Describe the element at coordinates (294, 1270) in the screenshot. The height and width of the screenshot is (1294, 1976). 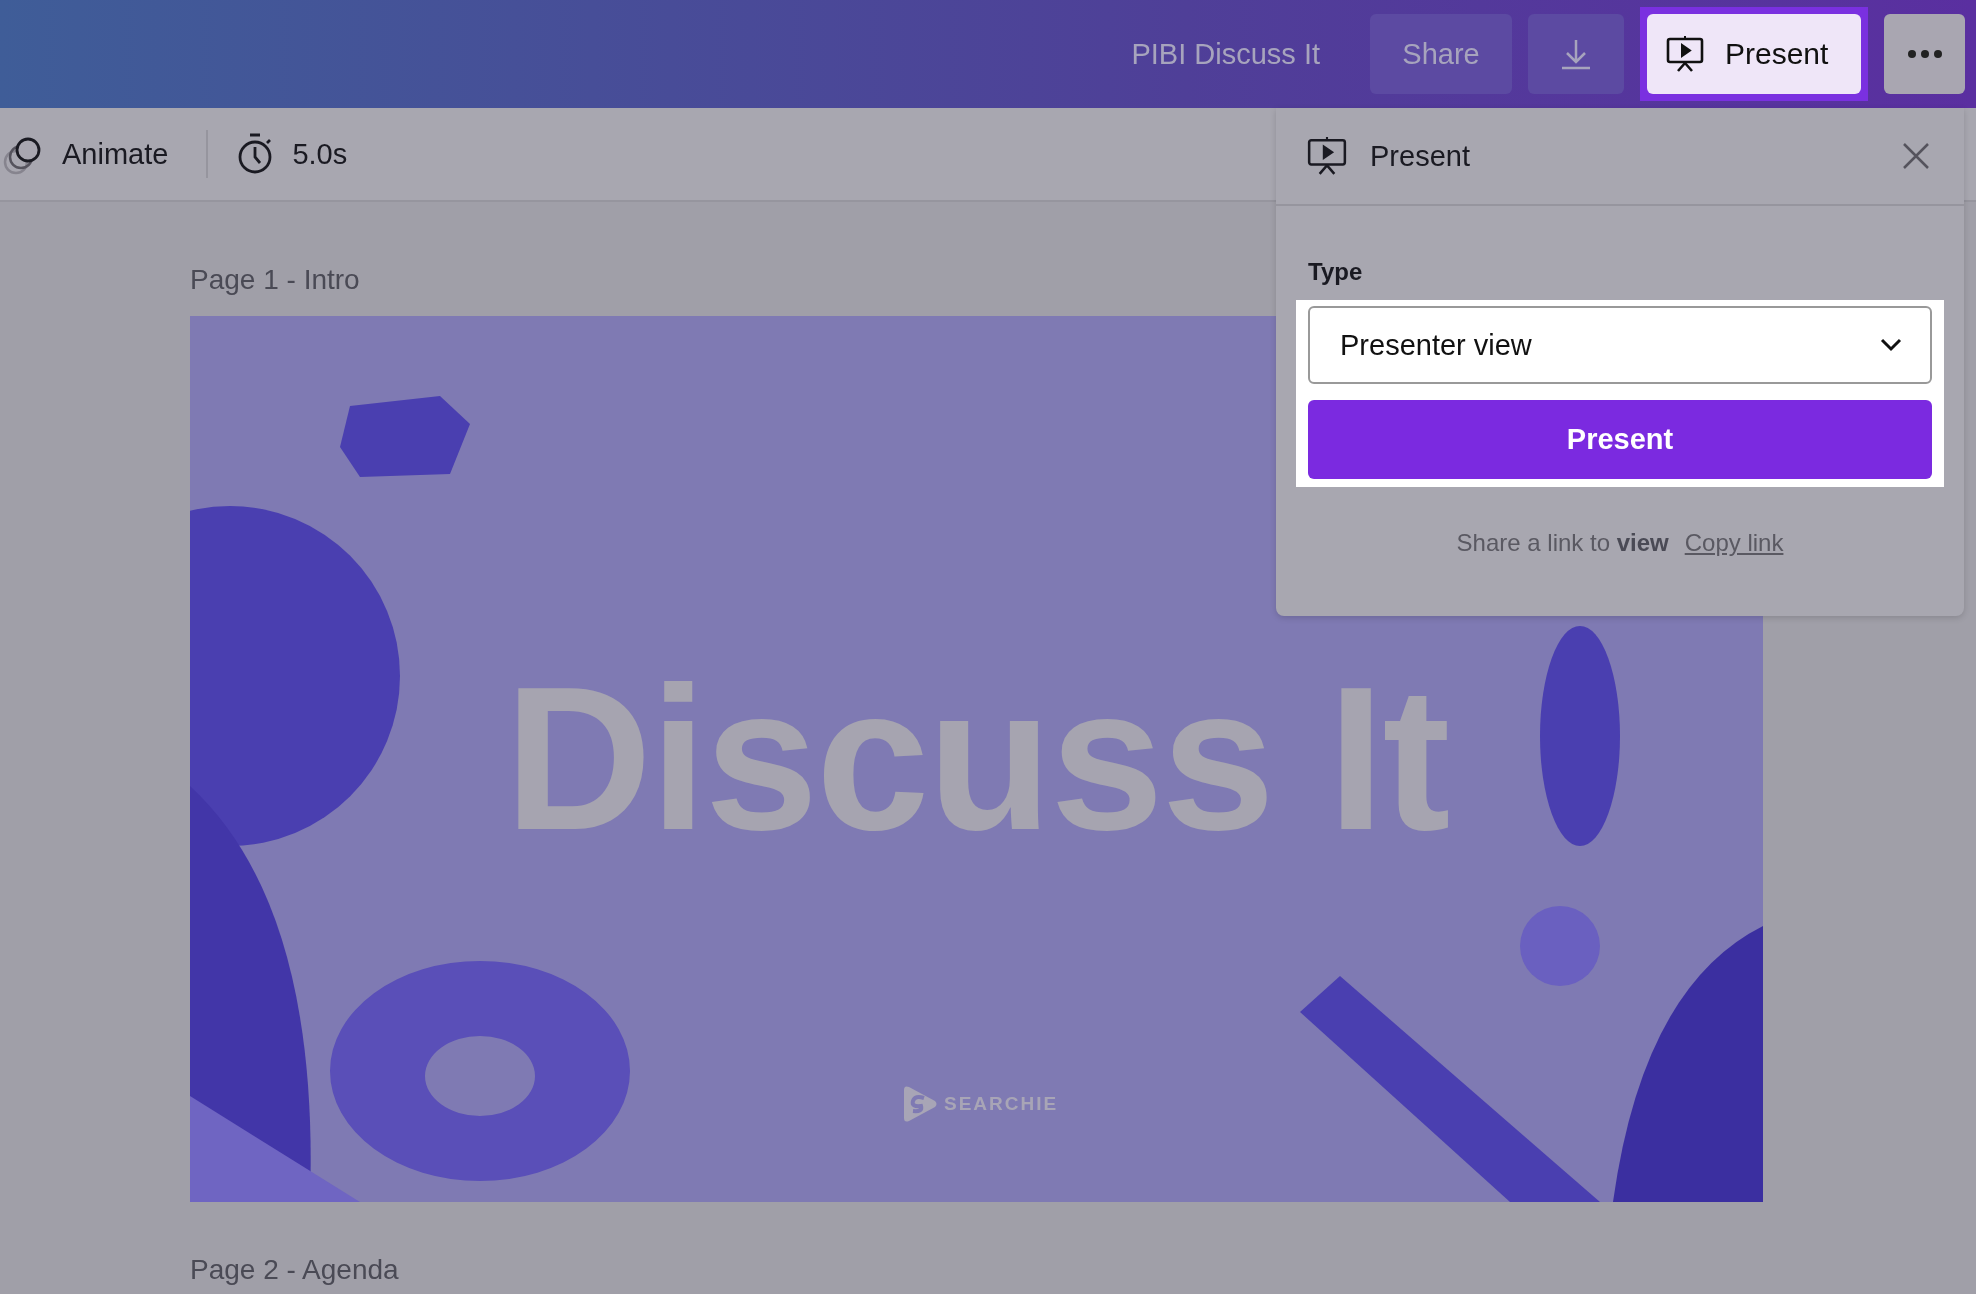
I see `page-label: Page 2 - Agenda` at that location.